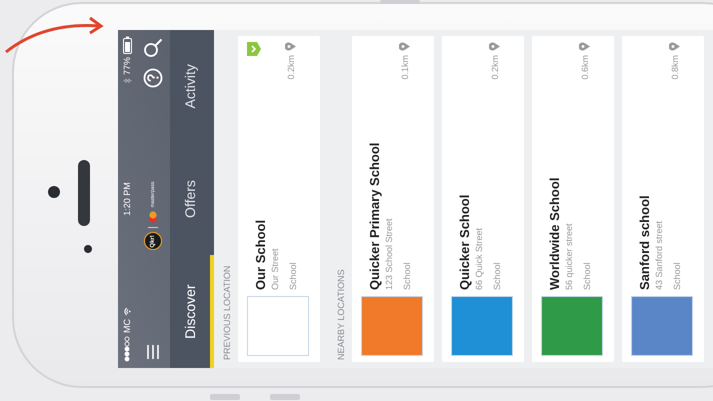 The height and width of the screenshot is (401, 713). Describe the element at coordinates (644, 242) in the screenshot. I see `location-name: Sanford school` at that location.